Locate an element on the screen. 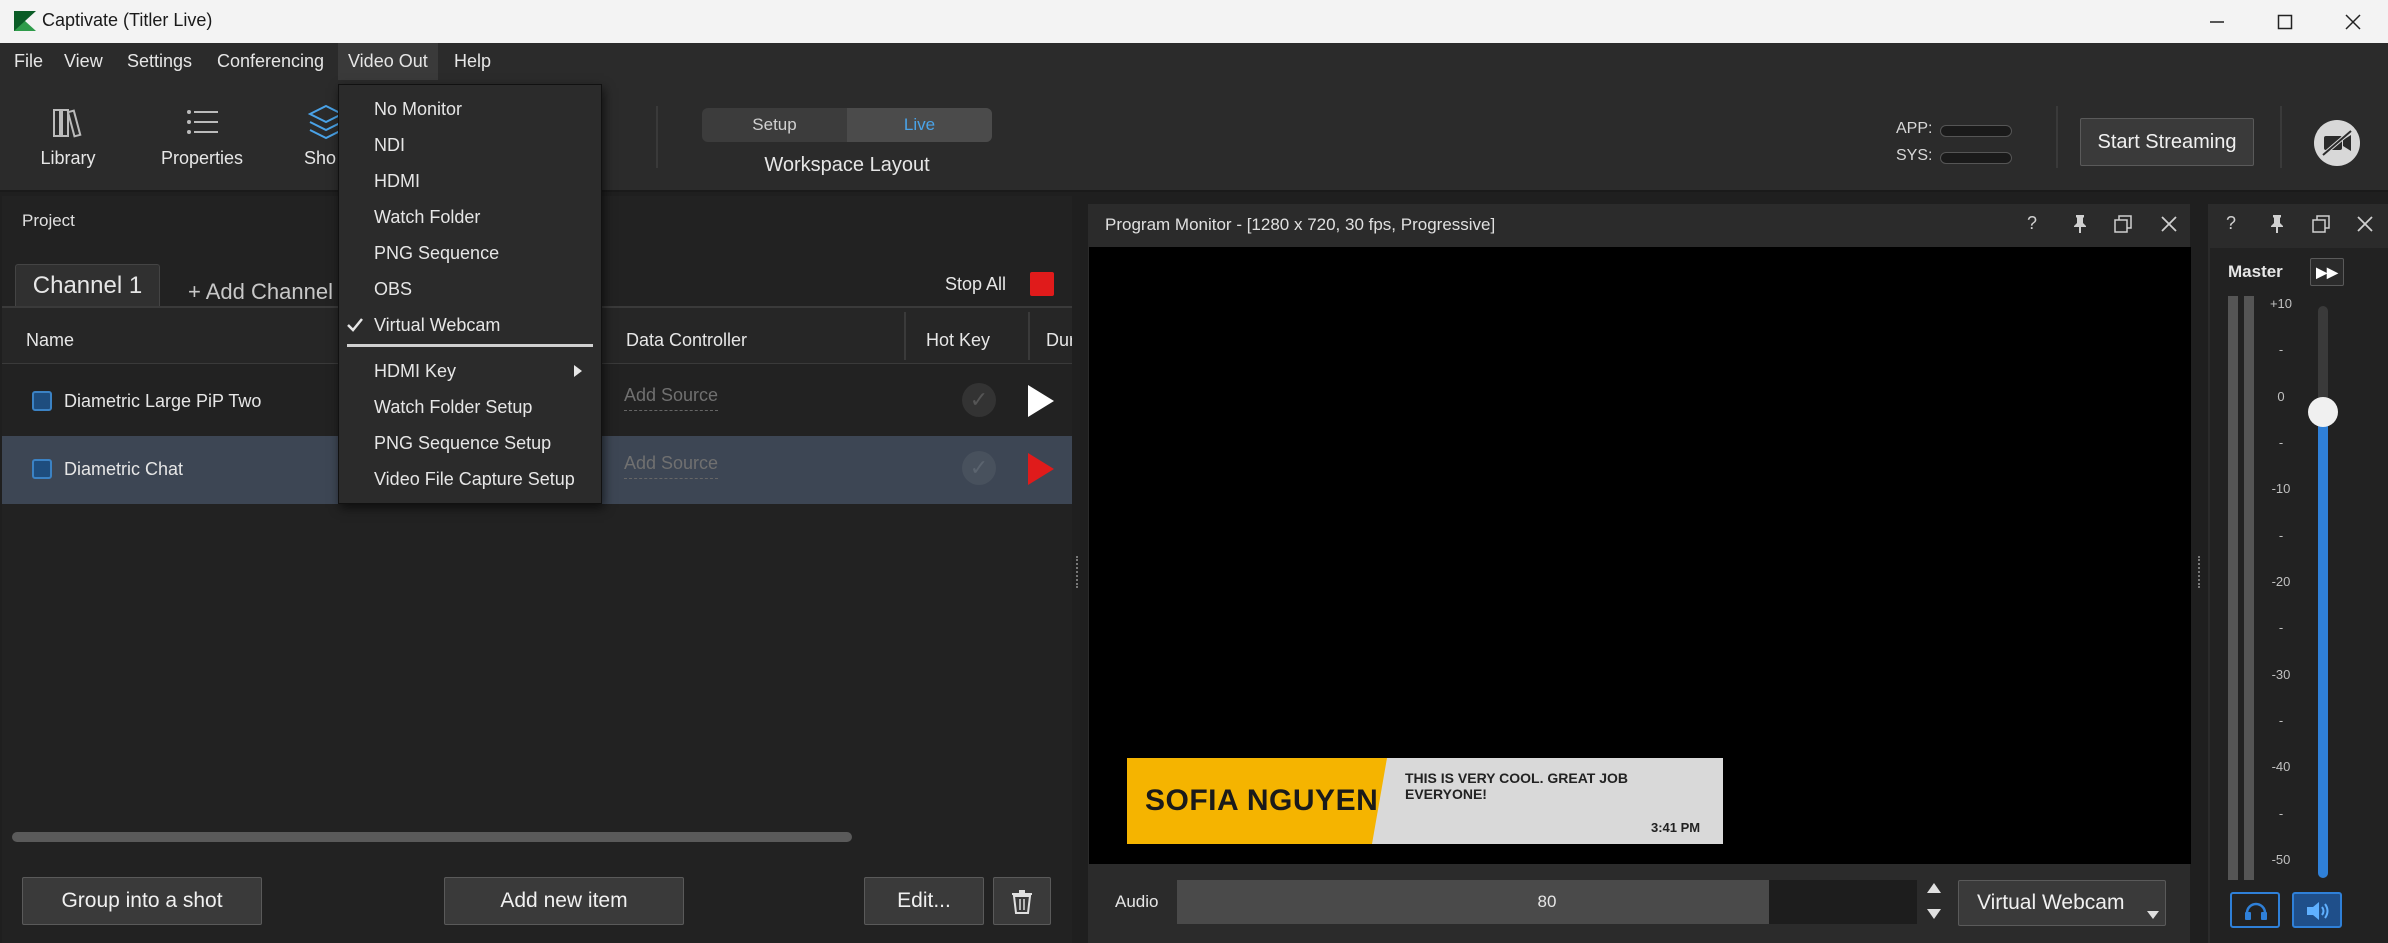 The image size is (2388, 943). level-meter-right is located at coordinates (2249, 588).